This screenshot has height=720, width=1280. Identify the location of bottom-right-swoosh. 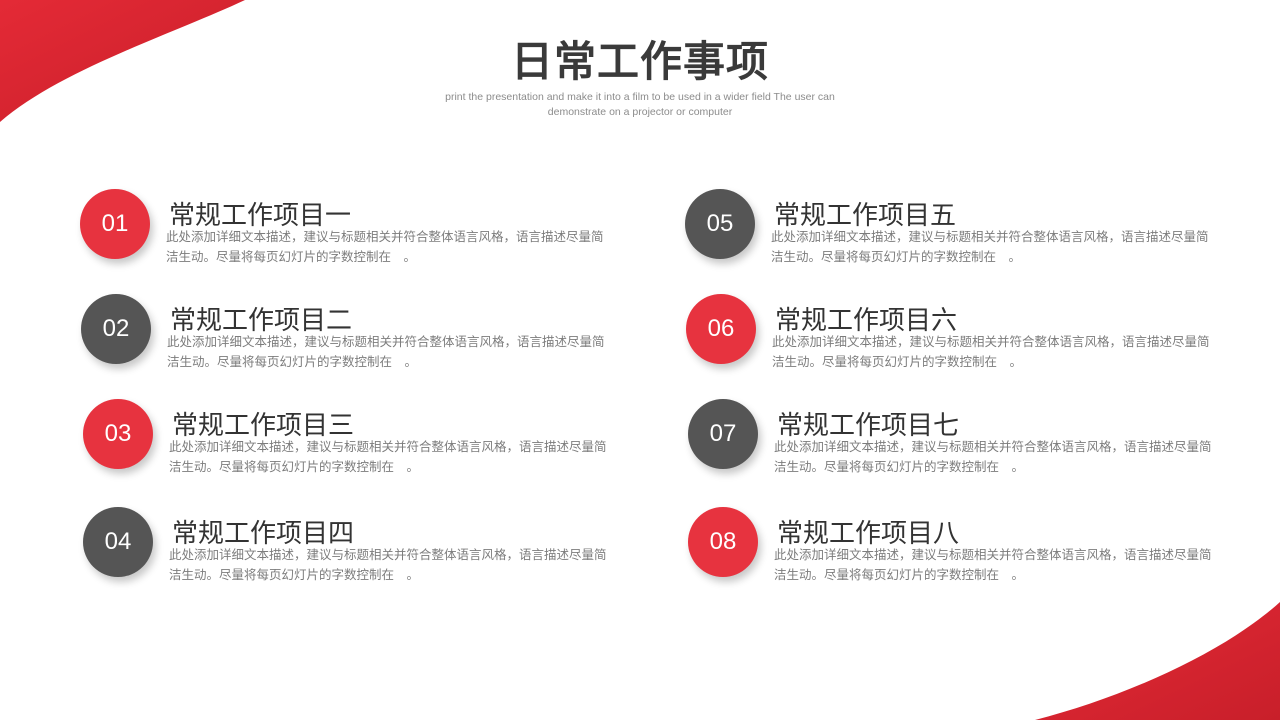
(1157, 661).